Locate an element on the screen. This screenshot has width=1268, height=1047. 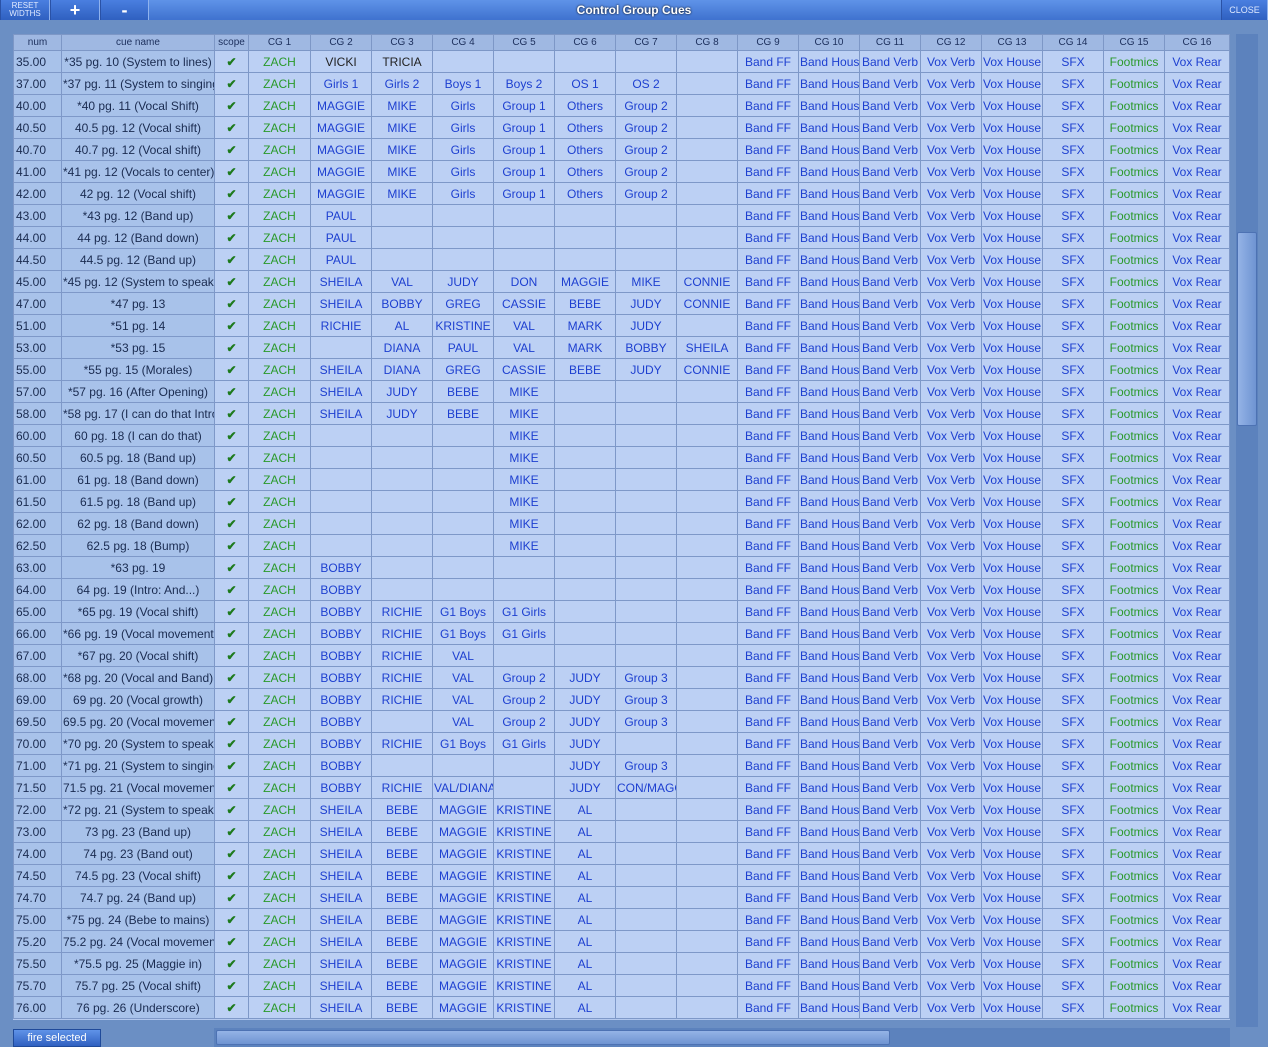
control-group-cell: Group 2 is located at coordinates (646, 193).